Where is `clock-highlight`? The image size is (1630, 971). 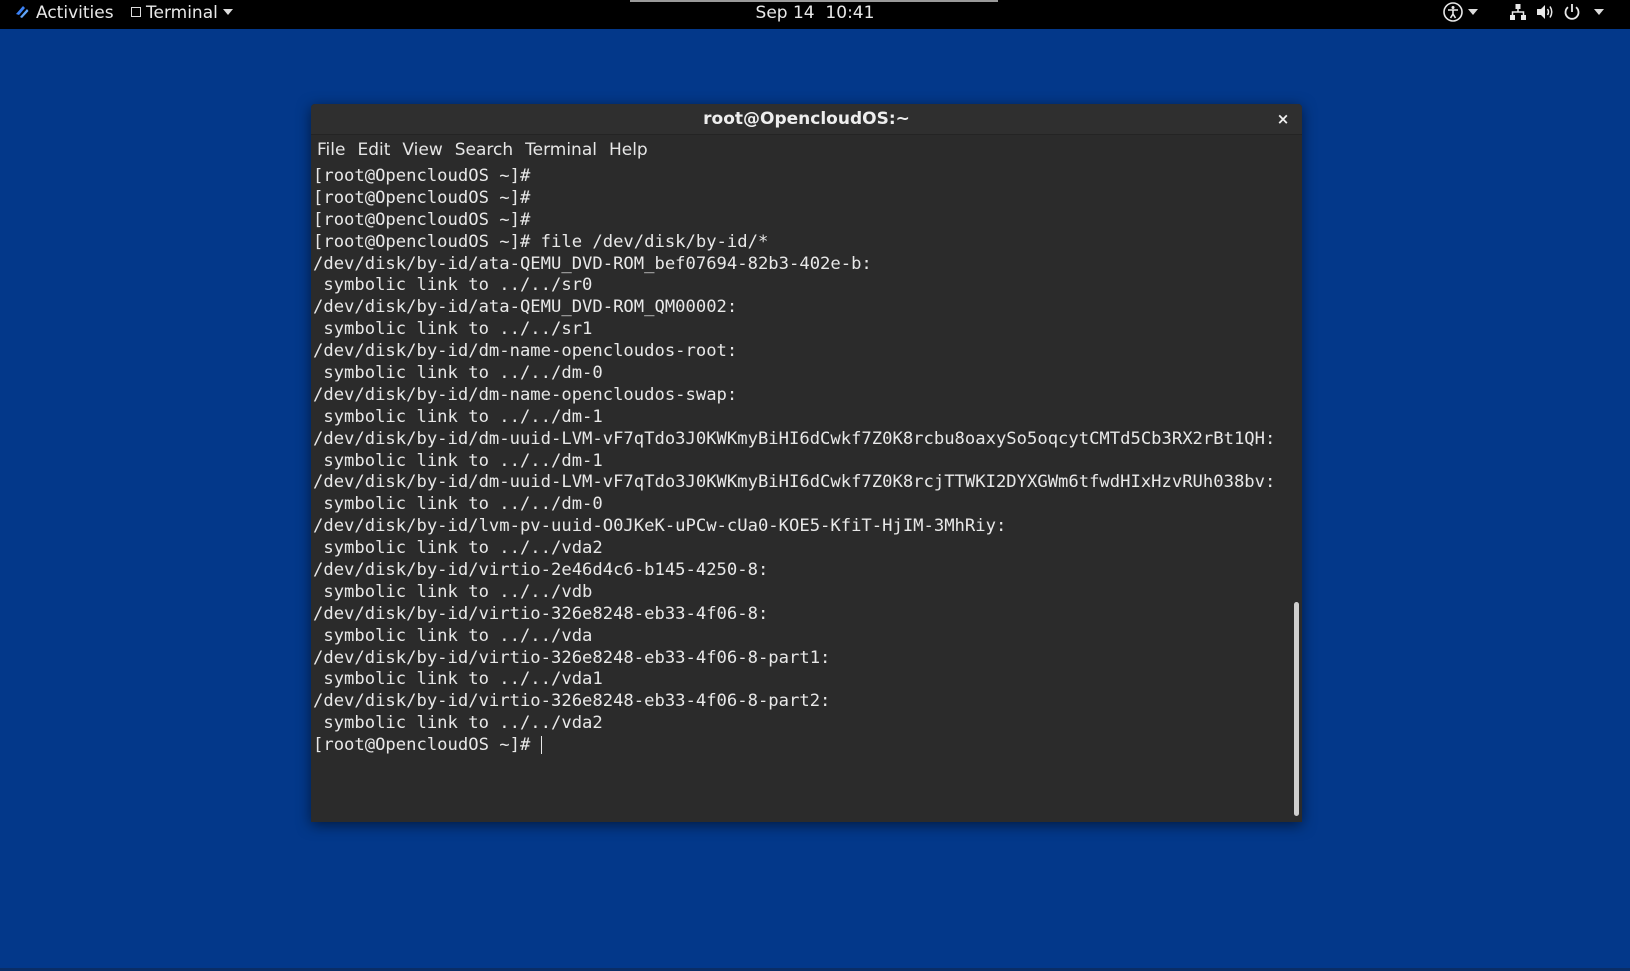
clock-highlight is located at coordinates (814, 1).